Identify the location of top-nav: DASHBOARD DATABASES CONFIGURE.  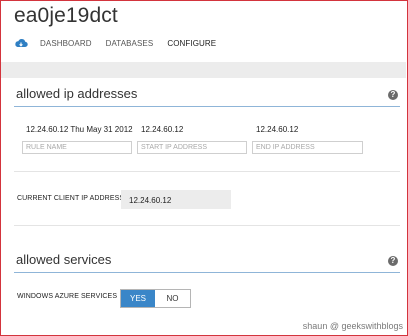
(122, 43).